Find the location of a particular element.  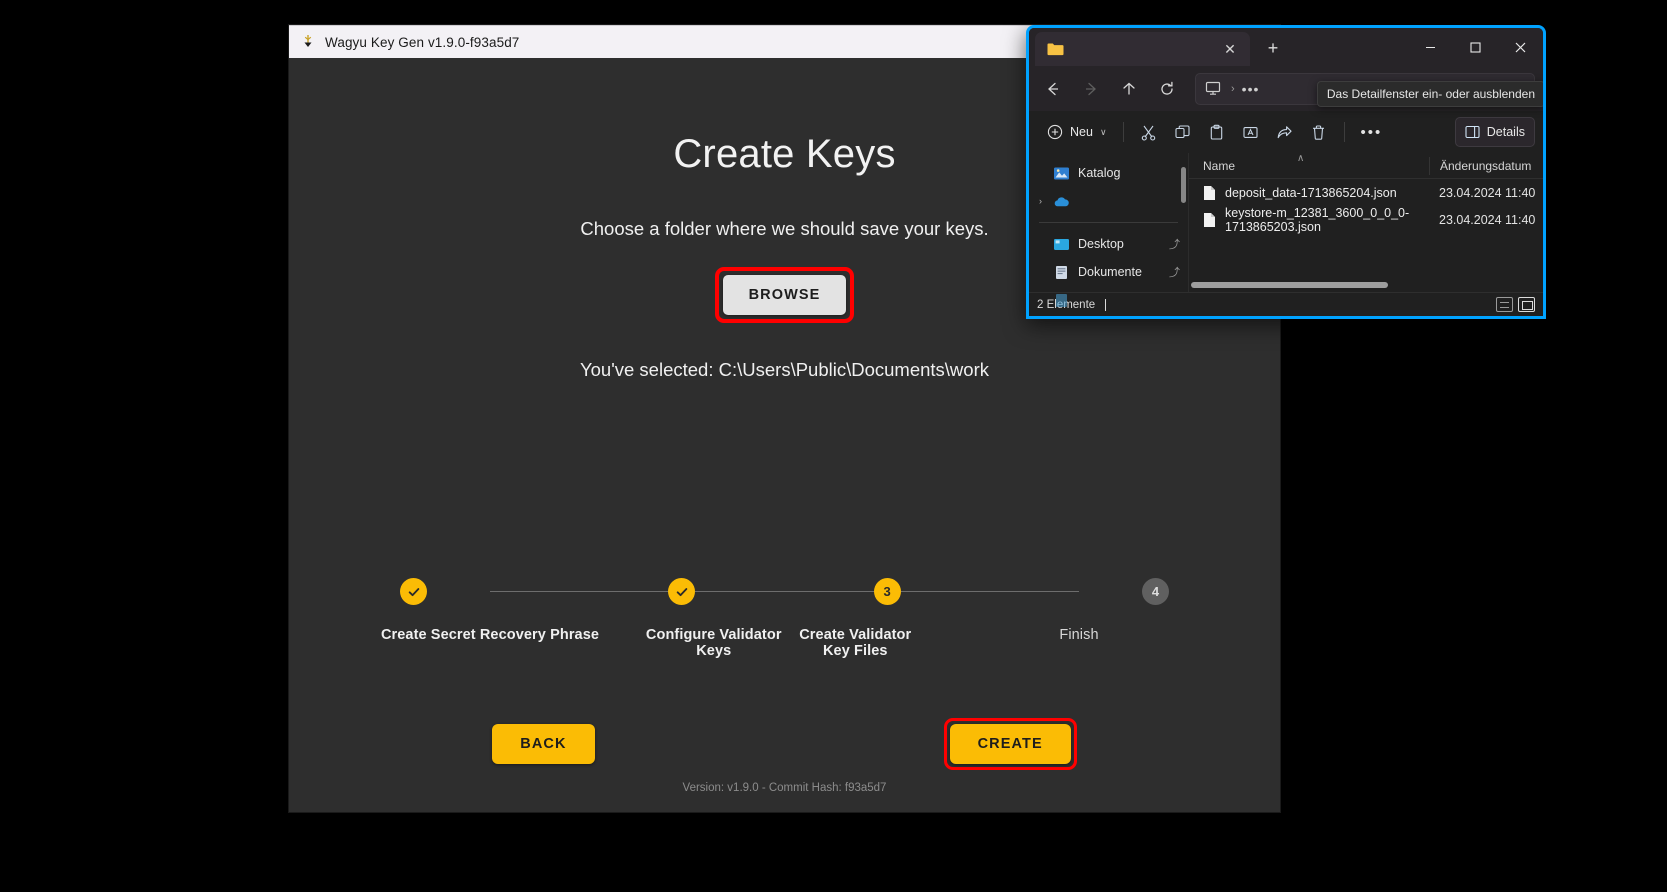

minimize-button is located at coordinates (1430, 47).